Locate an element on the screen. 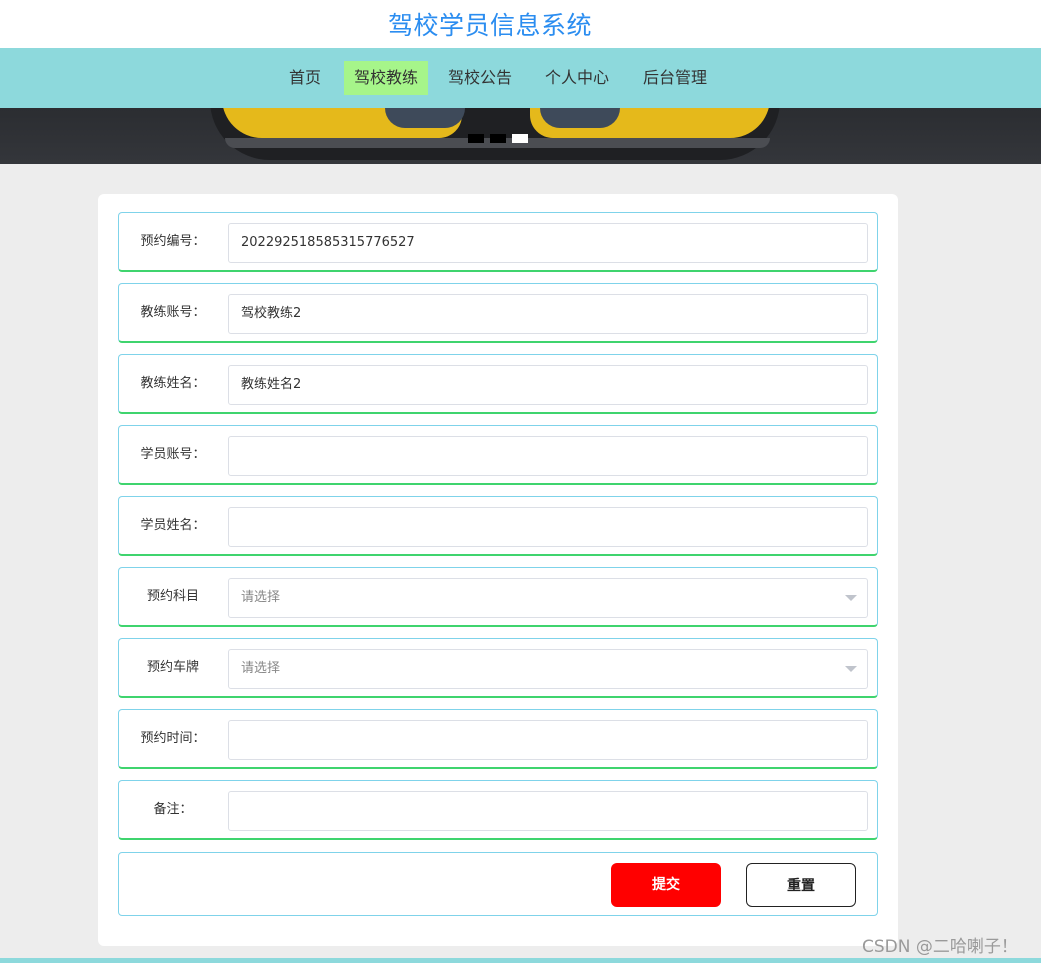  form-row-student-name: 学员姓名： is located at coordinates (498, 526).